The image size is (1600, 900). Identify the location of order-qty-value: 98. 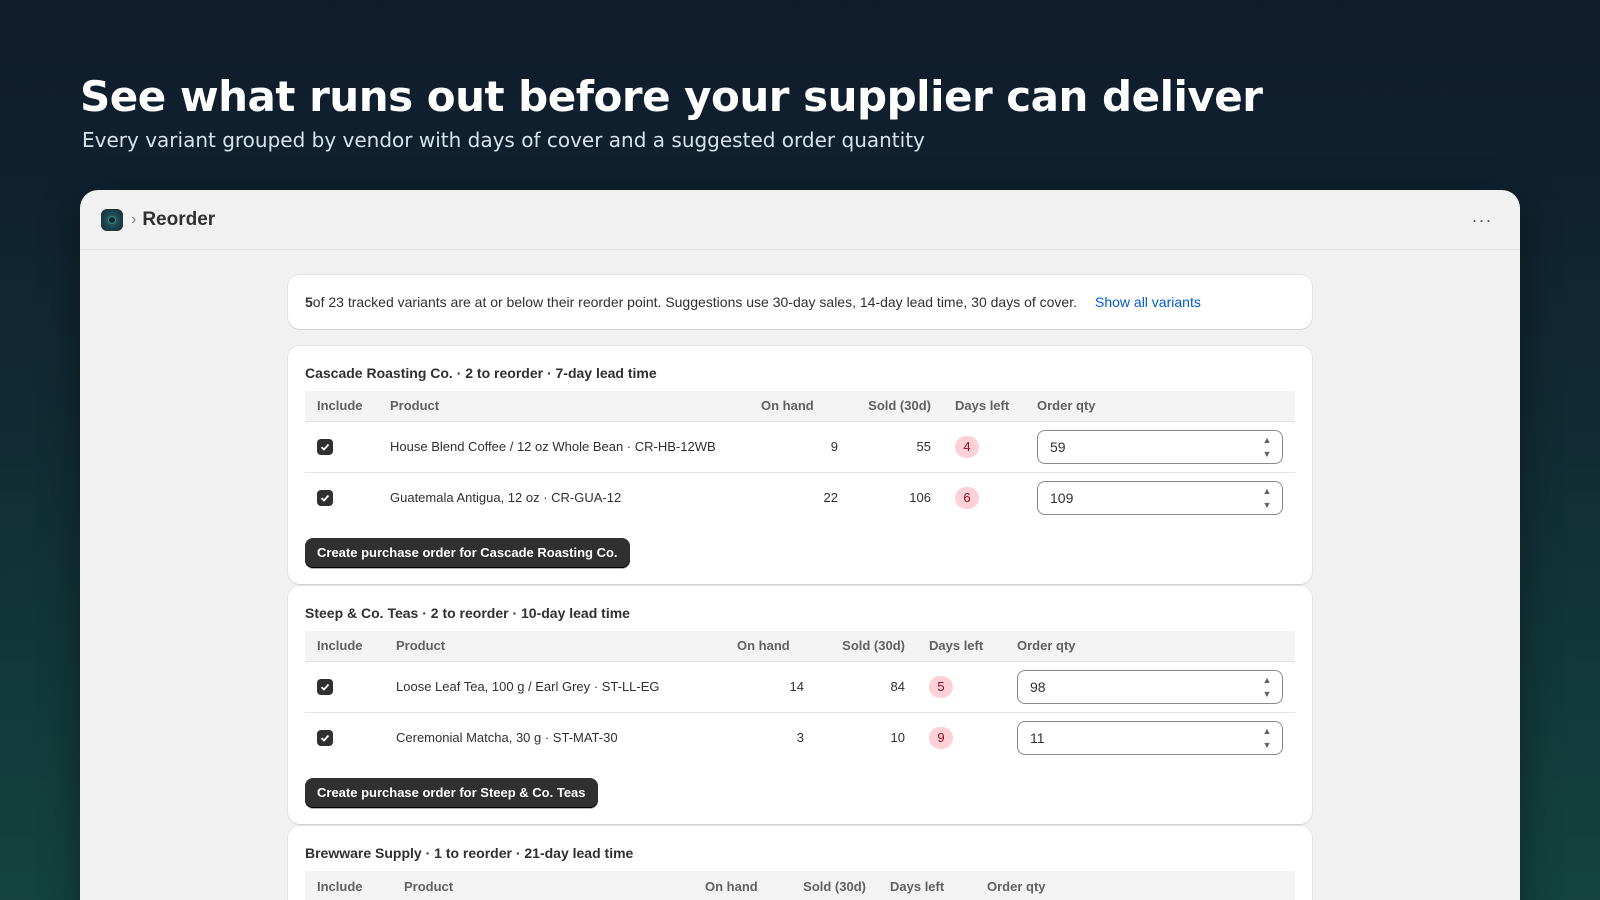
(1038, 686).